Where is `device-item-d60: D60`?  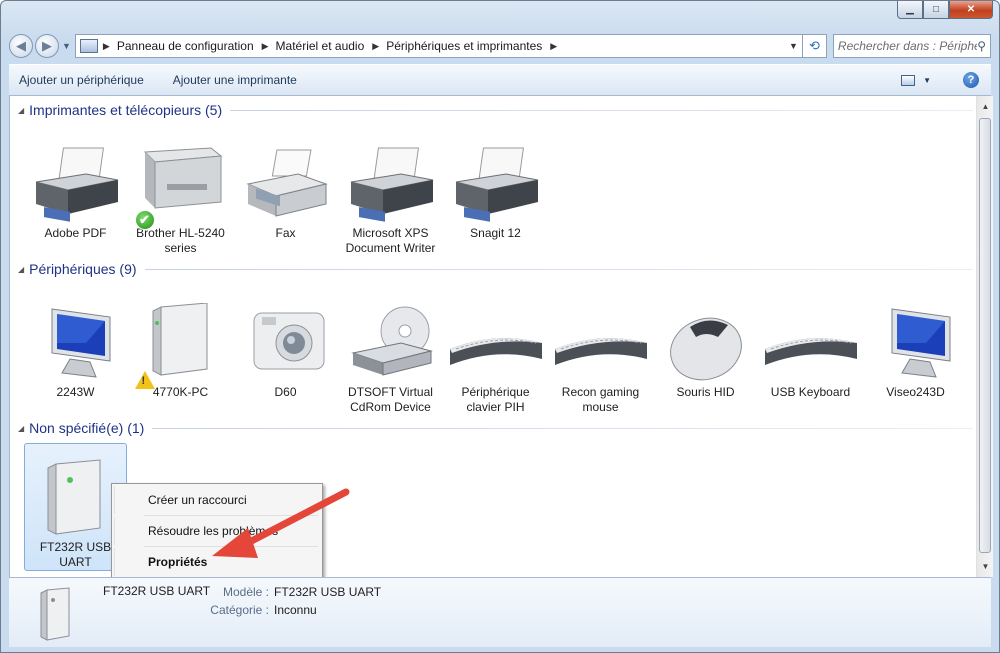
device-item-d60: D60 is located at coordinates (285, 351).